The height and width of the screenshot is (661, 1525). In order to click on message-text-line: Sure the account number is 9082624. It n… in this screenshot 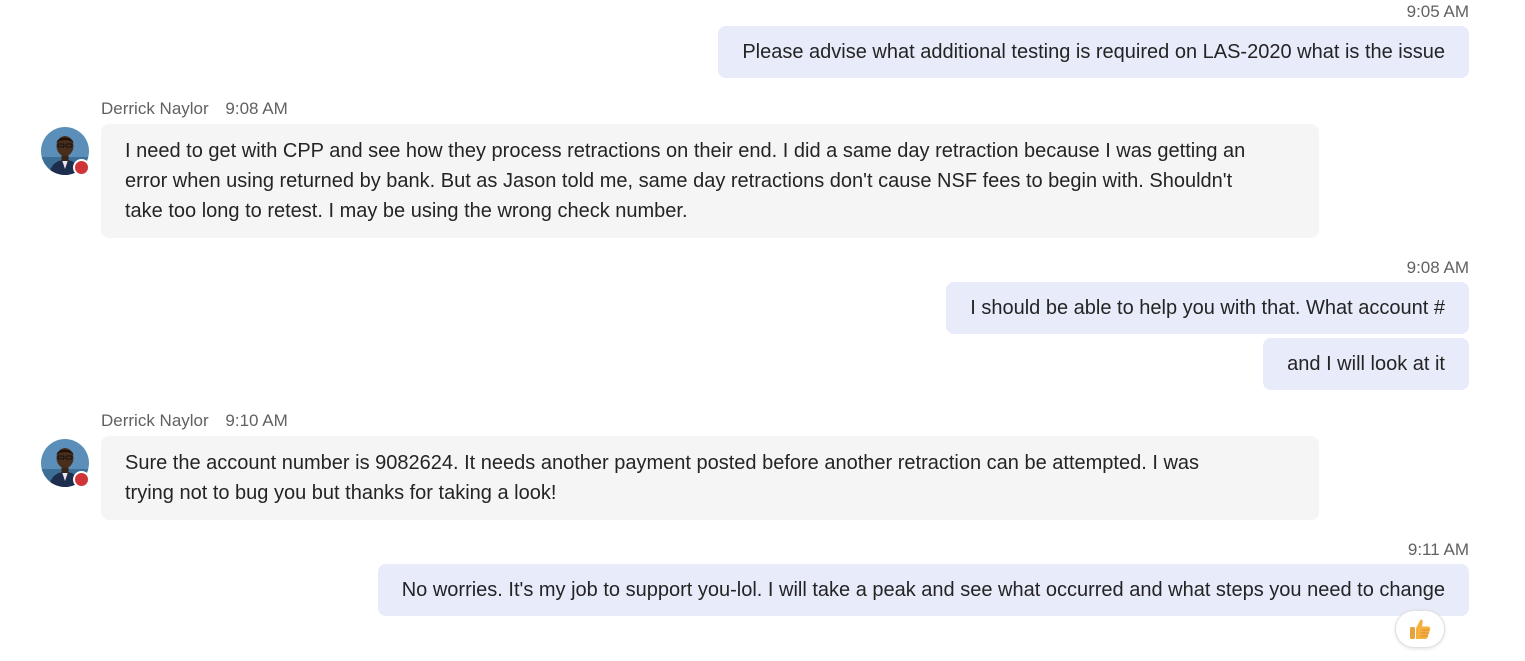, I will do `click(662, 463)`.